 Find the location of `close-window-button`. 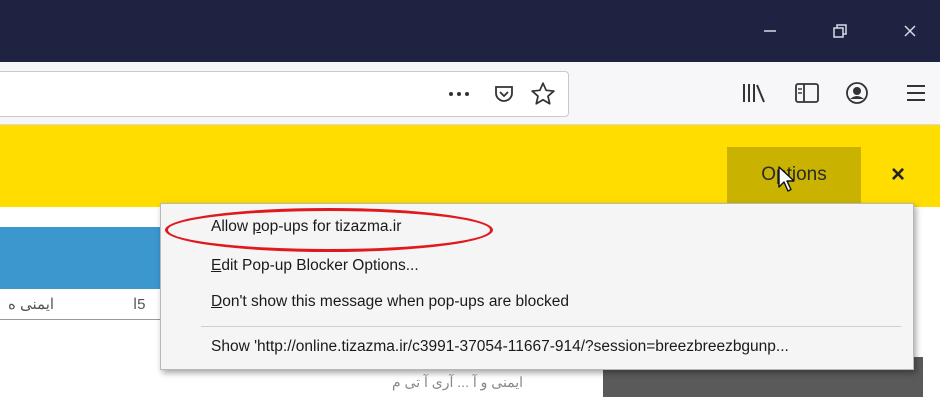

close-window-button is located at coordinates (910, 31).